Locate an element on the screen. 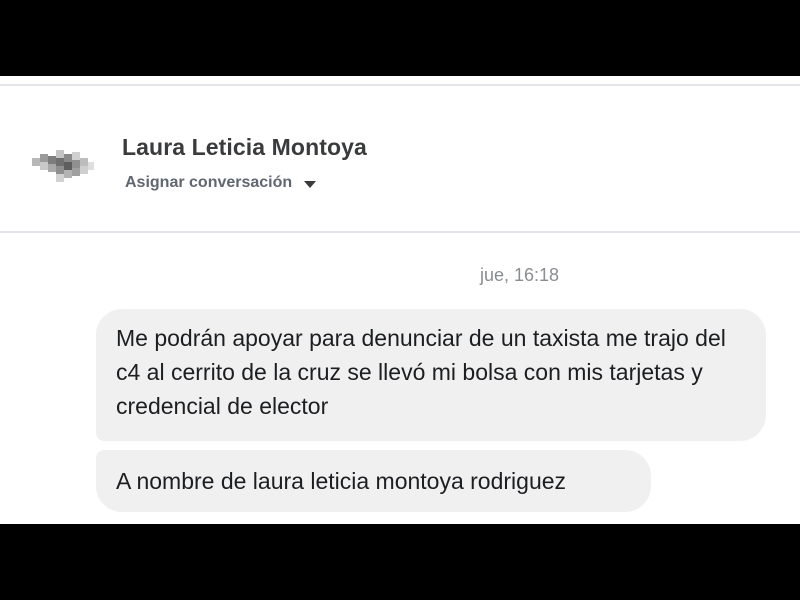 This screenshot has width=800, height=600. header-divider is located at coordinates (400, 232).